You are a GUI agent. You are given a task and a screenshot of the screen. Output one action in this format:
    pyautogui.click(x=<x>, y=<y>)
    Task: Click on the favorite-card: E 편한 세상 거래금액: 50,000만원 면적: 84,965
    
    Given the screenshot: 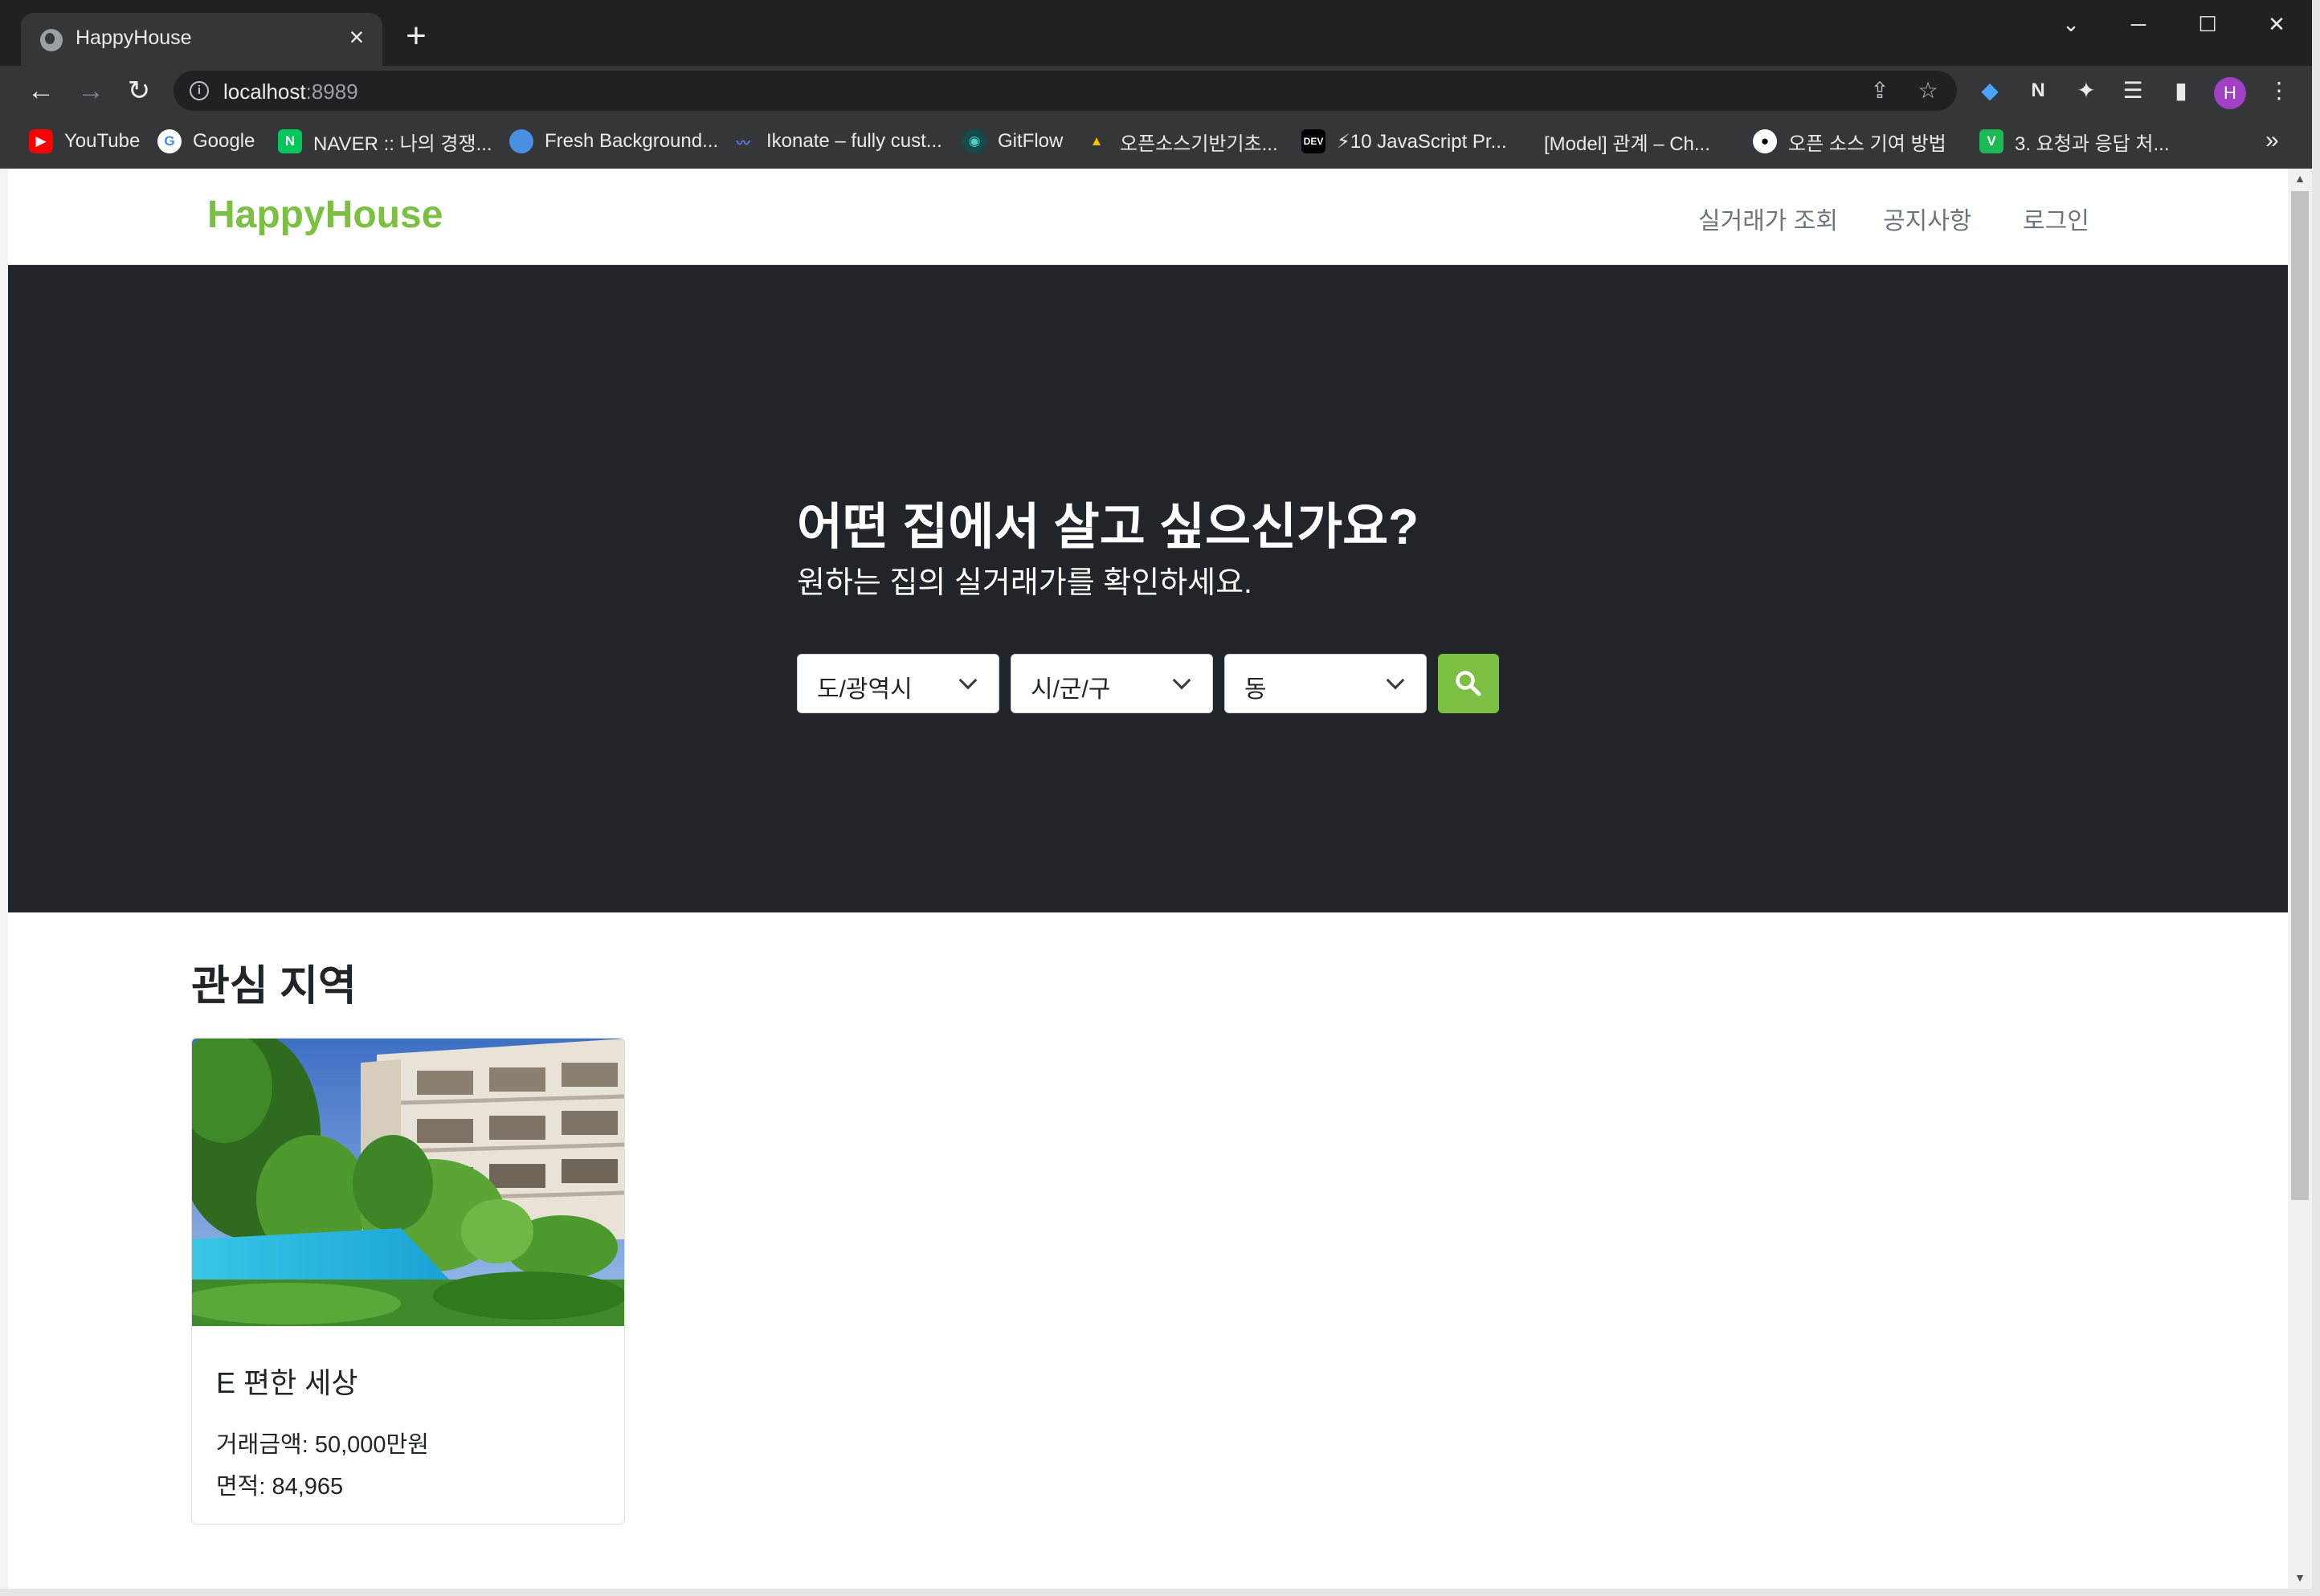 What is the action you would take?
    pyautogui.click(x=408, y=1281)
    